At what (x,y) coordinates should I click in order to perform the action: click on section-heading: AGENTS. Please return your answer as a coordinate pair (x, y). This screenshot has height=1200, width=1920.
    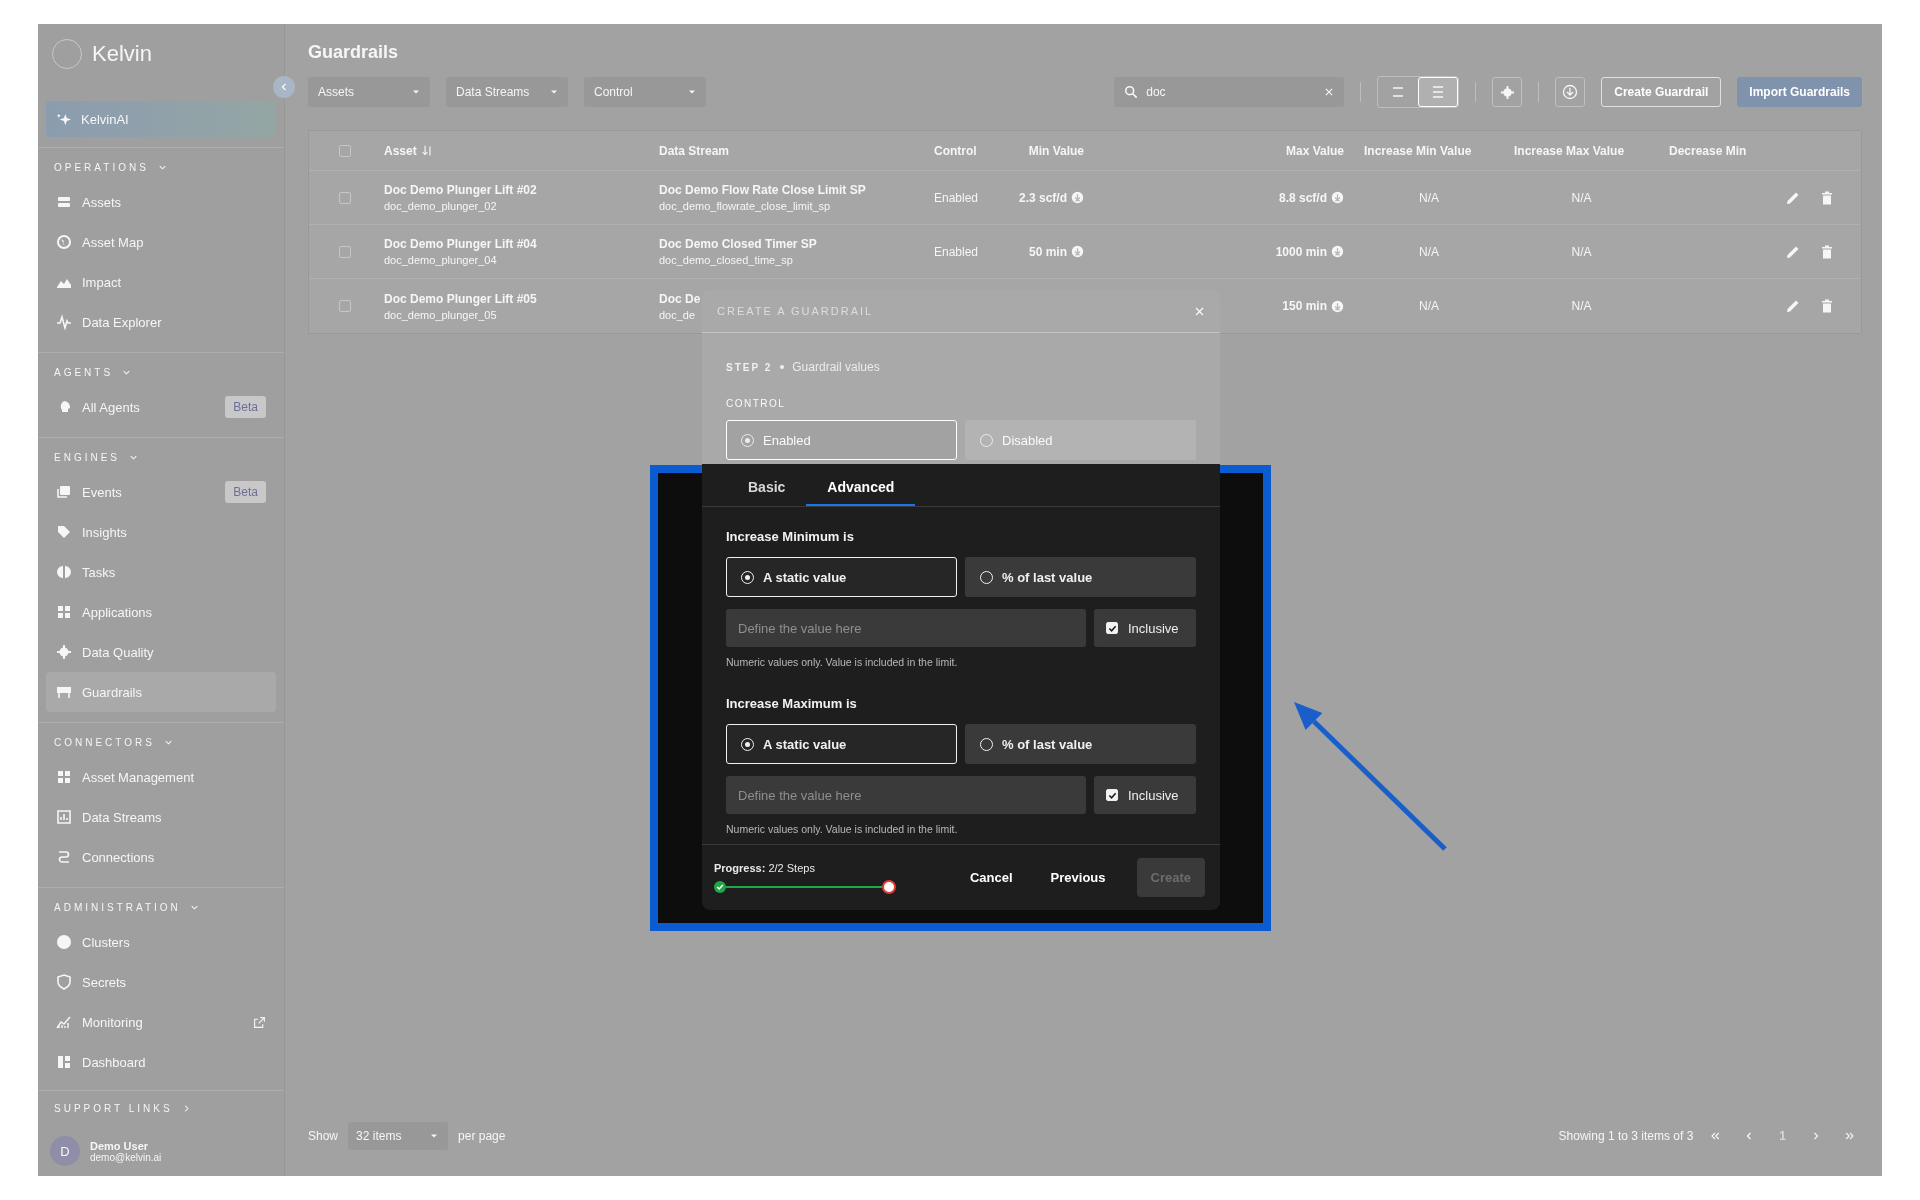
    Looking at the image, I should click on (84, 372).